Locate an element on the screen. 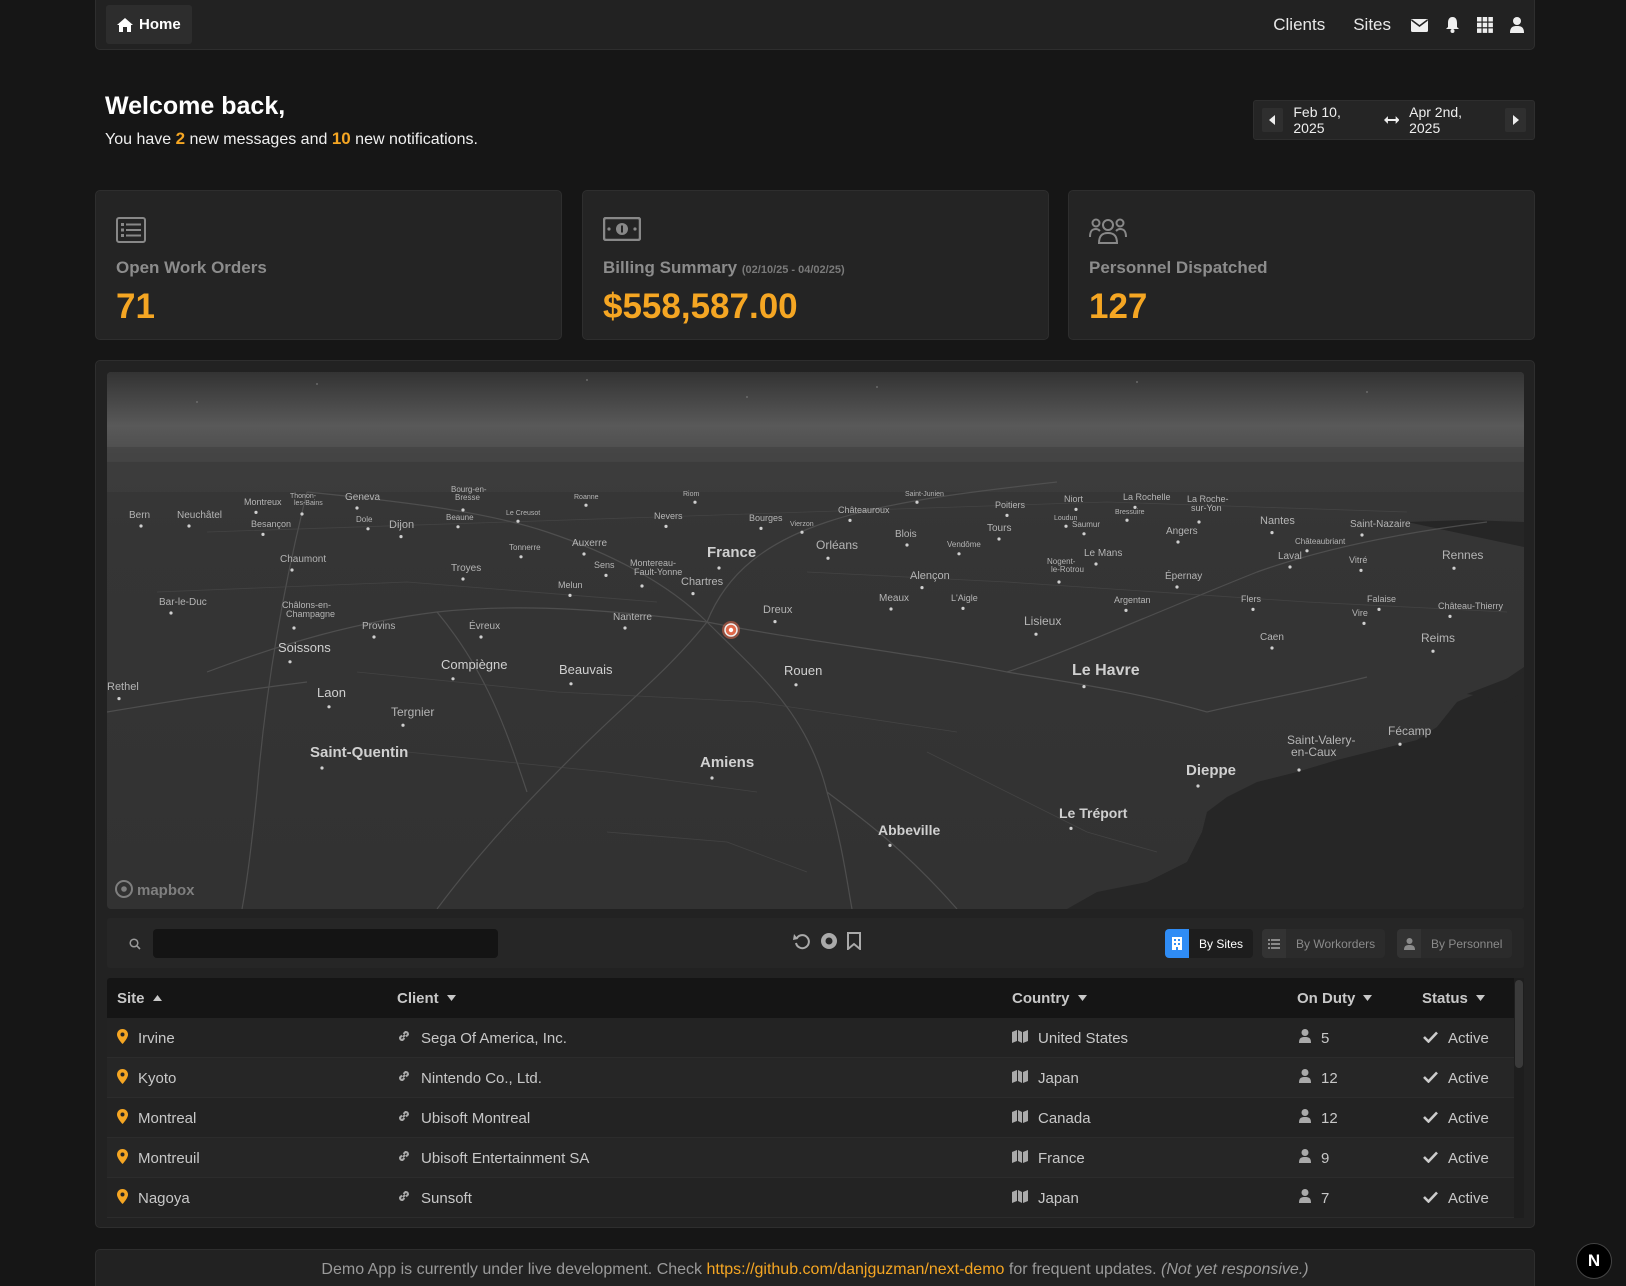 The image size is (1626, 1286). cell-site: Nagoya is located at coordinates (153, 1198).